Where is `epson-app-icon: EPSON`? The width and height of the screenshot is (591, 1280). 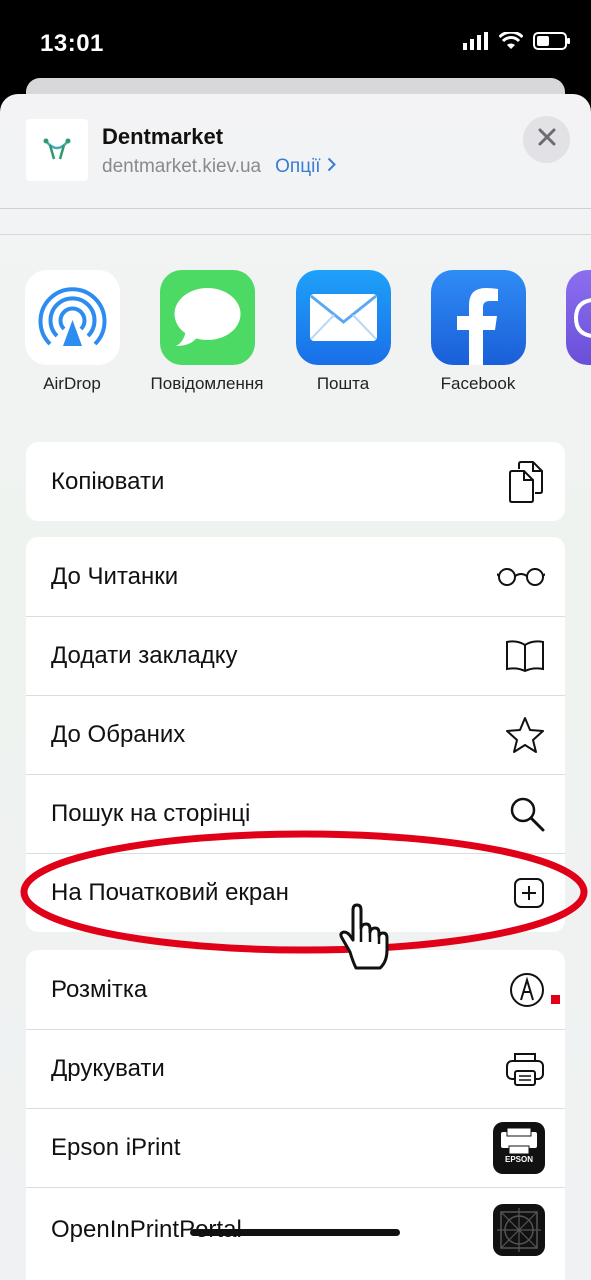
epson-app-icon: EPSON is located at coordinates (519, 1148).